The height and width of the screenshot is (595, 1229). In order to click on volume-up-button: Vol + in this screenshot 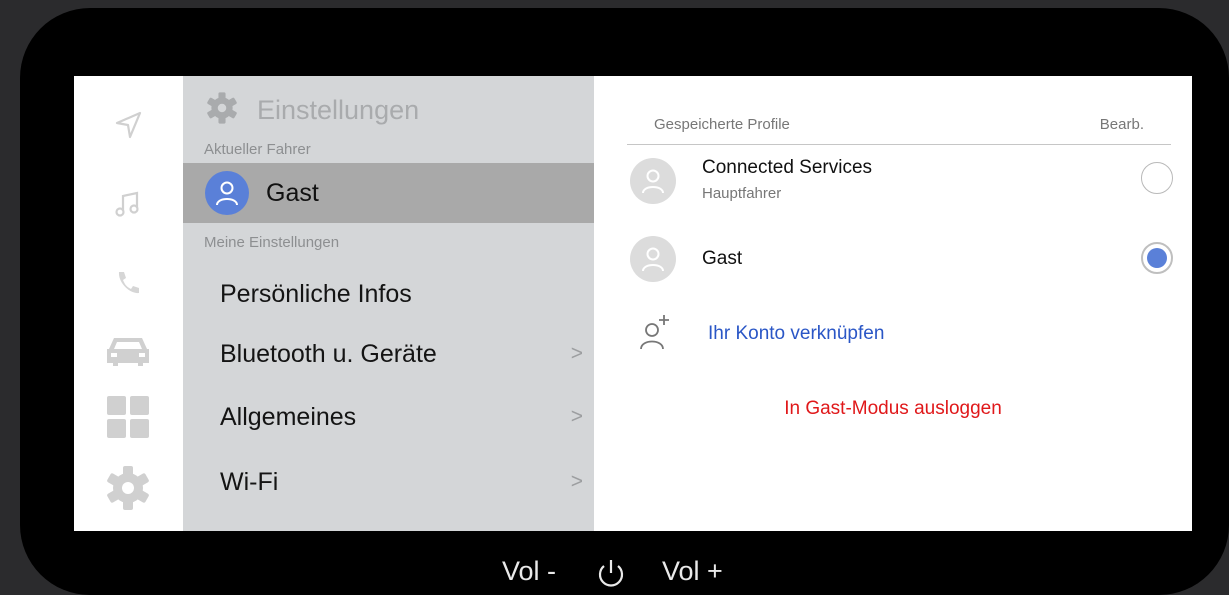, I will do `click(692, 571)`.